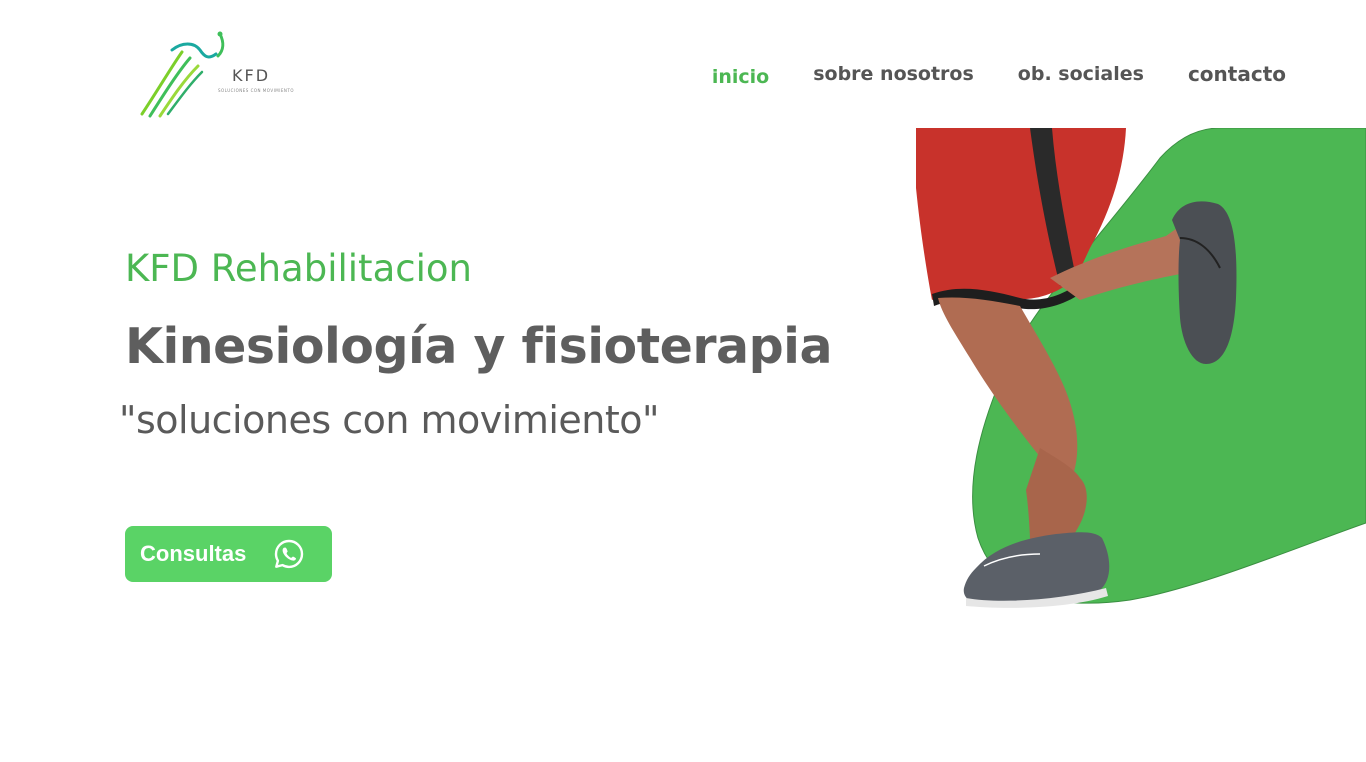 The height and width of the screenshot is (762, 1366). Describe the element at coordinates (256, 90) in the screenshot. I see `logo-tagline: SOLUCIONES CON MOVIMIENTO` at that location.